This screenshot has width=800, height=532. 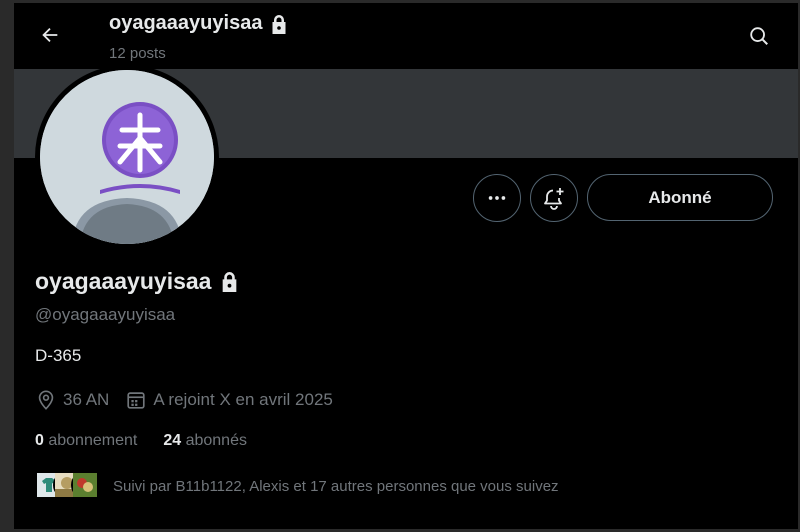 I want to click on header-title: oyagaaayuyisaa, so click(x=198, y=23).